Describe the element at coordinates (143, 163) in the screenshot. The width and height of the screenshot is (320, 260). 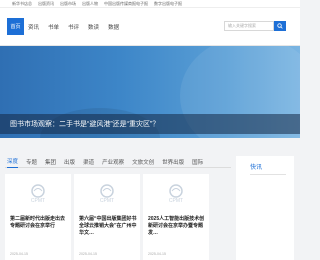
I see `tab-culture: 文旅文创` at that location.